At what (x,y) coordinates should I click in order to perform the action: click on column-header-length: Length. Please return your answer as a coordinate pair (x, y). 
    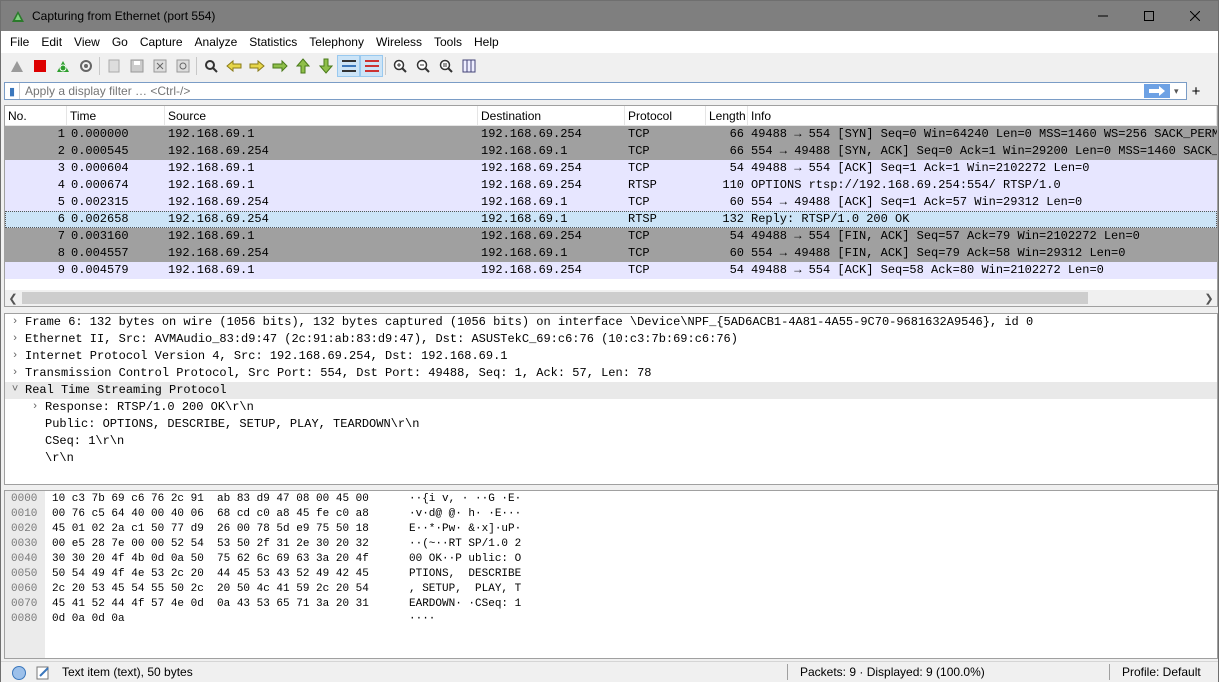
    Looking at the image, I should click on (727, 116).